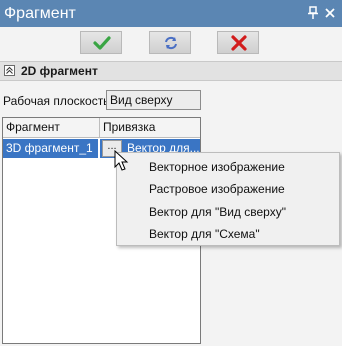 The height and width of the screenshot is (346, 342). I want to click on column-header-binding: Привязка, so click(150, 128).